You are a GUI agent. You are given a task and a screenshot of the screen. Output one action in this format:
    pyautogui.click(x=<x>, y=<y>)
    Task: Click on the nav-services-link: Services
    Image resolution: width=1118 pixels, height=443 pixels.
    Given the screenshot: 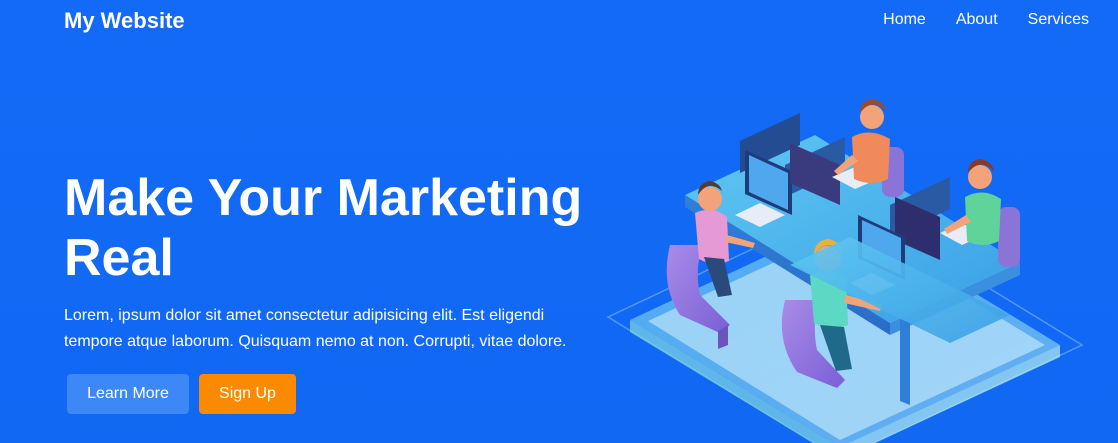 What is the action you would take?
    pyautogui.click(x=1058, y=20)
    